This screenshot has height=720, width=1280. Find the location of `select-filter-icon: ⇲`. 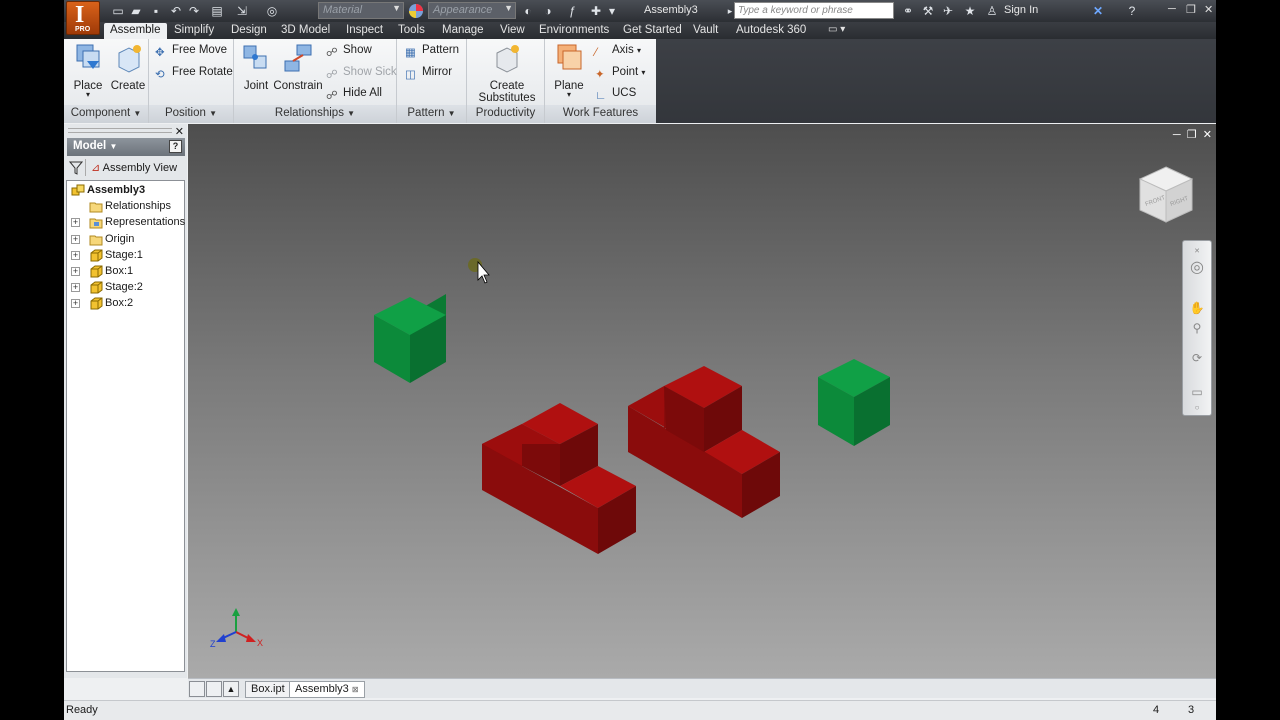

select-filter-icon: ⇲ is located at coordinates (242, 11).